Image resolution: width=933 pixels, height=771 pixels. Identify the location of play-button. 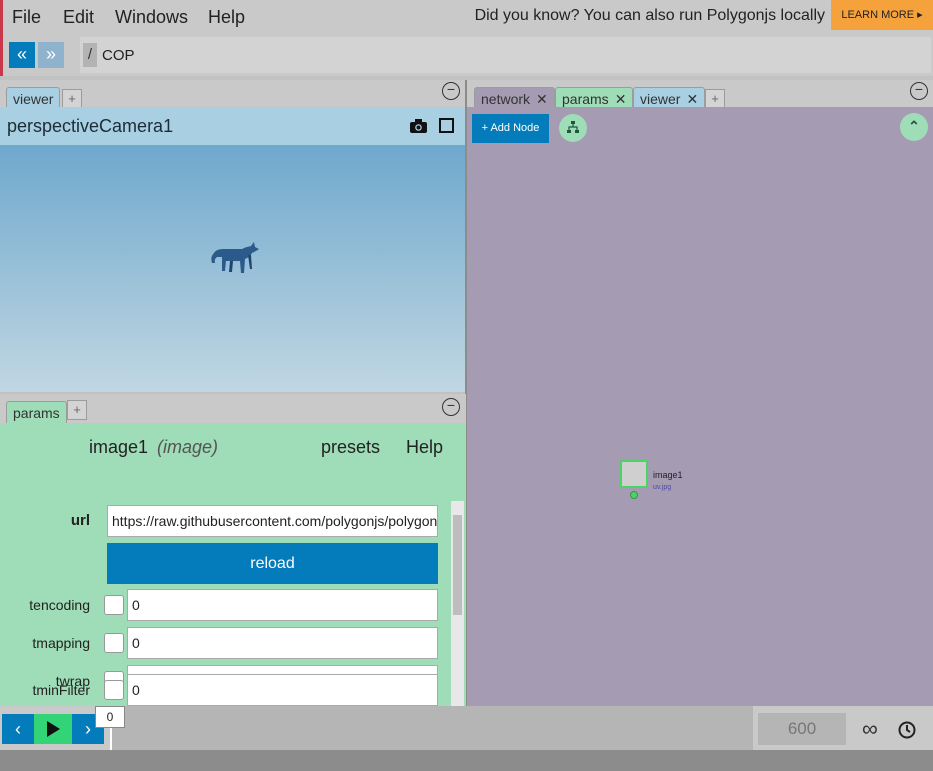
(53, 729).